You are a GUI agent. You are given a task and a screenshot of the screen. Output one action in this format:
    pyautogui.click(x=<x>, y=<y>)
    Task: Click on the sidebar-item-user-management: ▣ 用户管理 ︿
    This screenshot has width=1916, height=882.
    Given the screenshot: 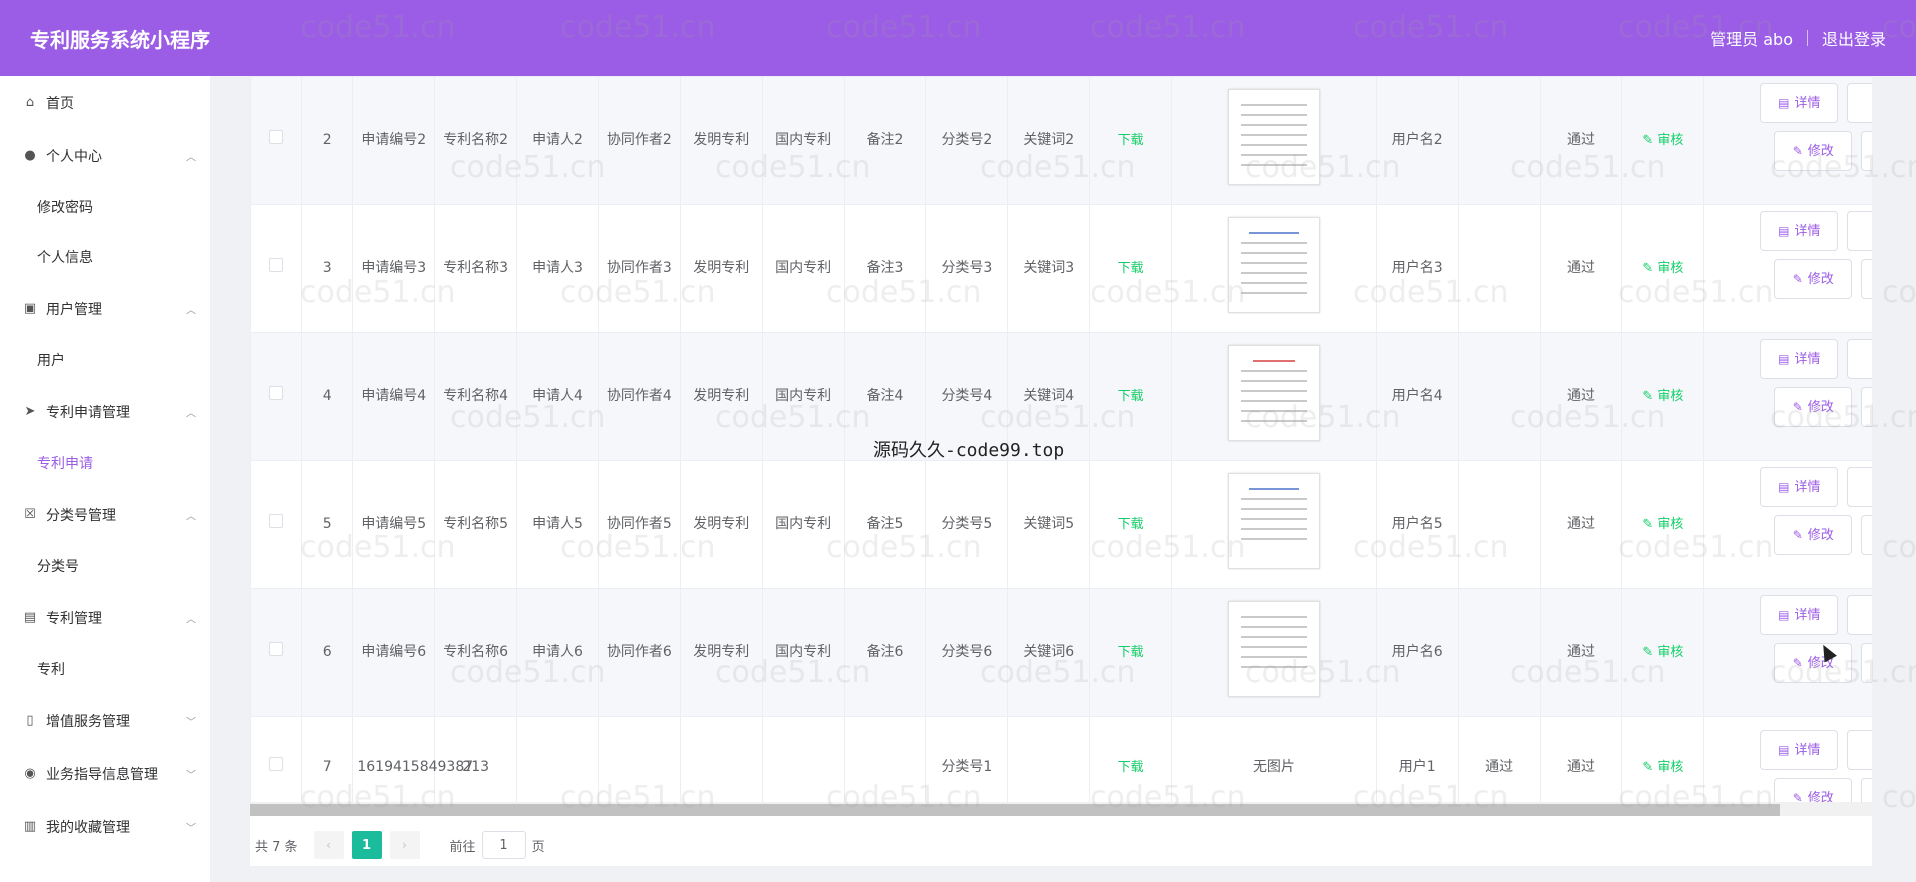 What is the action you would take?
    pyautogui.click(x=105, y=308)
    